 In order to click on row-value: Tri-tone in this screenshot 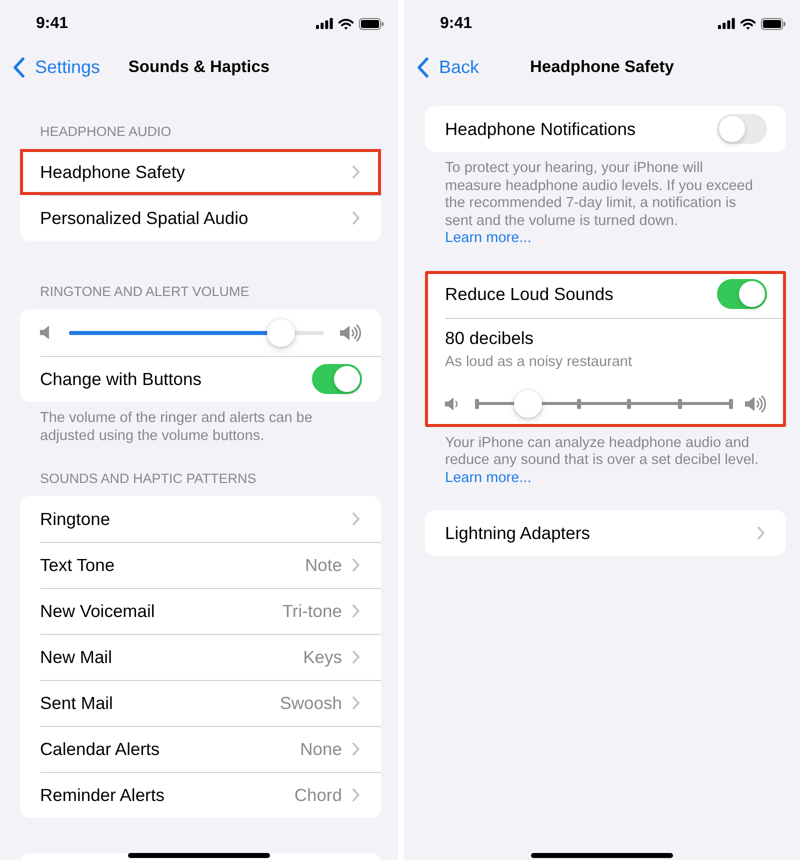, I will do `click(312, 611)`.